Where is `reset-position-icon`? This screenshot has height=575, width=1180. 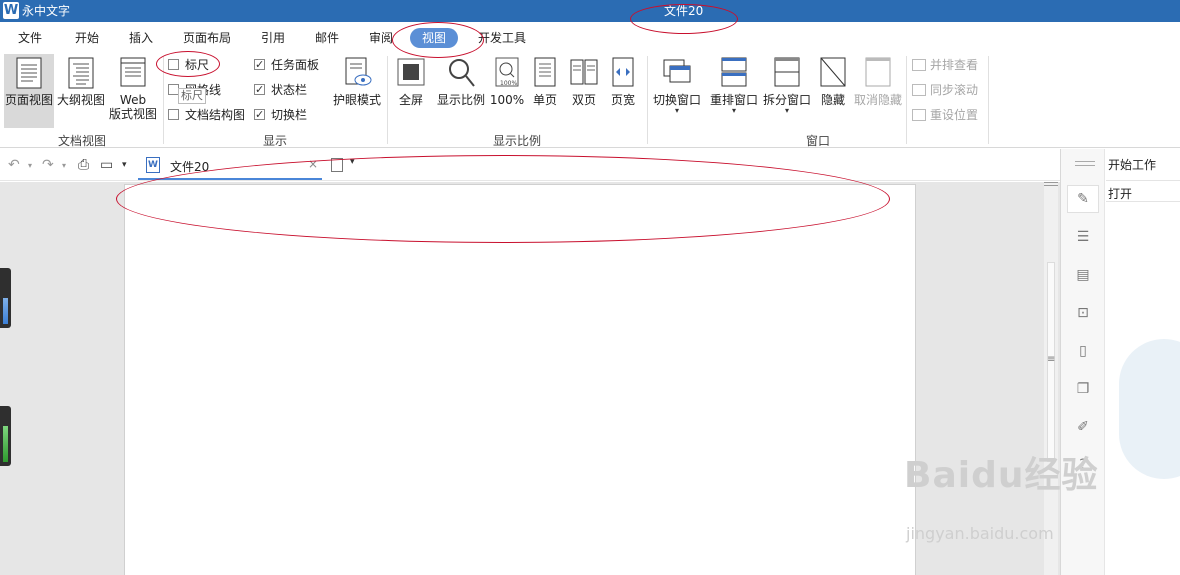
reset-position-icon is located at coordinates (919, 115).